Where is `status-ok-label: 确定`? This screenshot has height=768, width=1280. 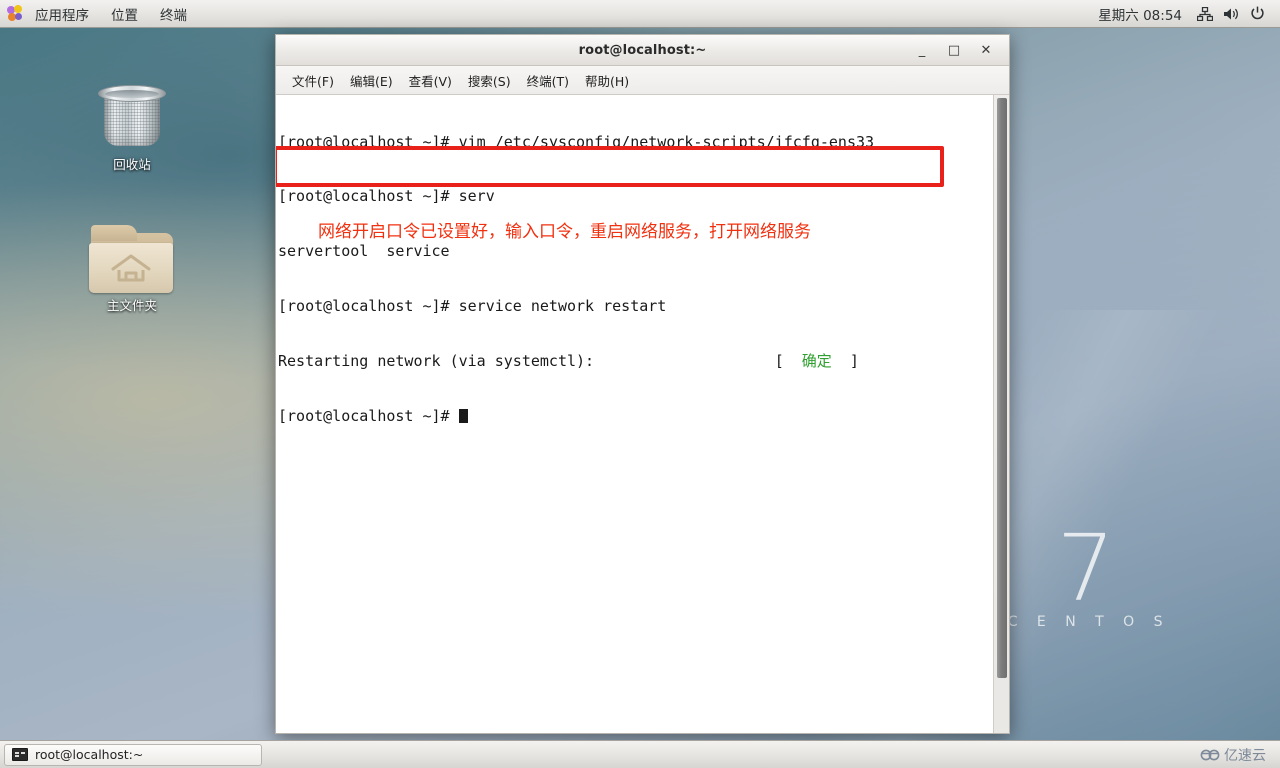 status-ok-label: 确定 is located at coordinates (816, 361).